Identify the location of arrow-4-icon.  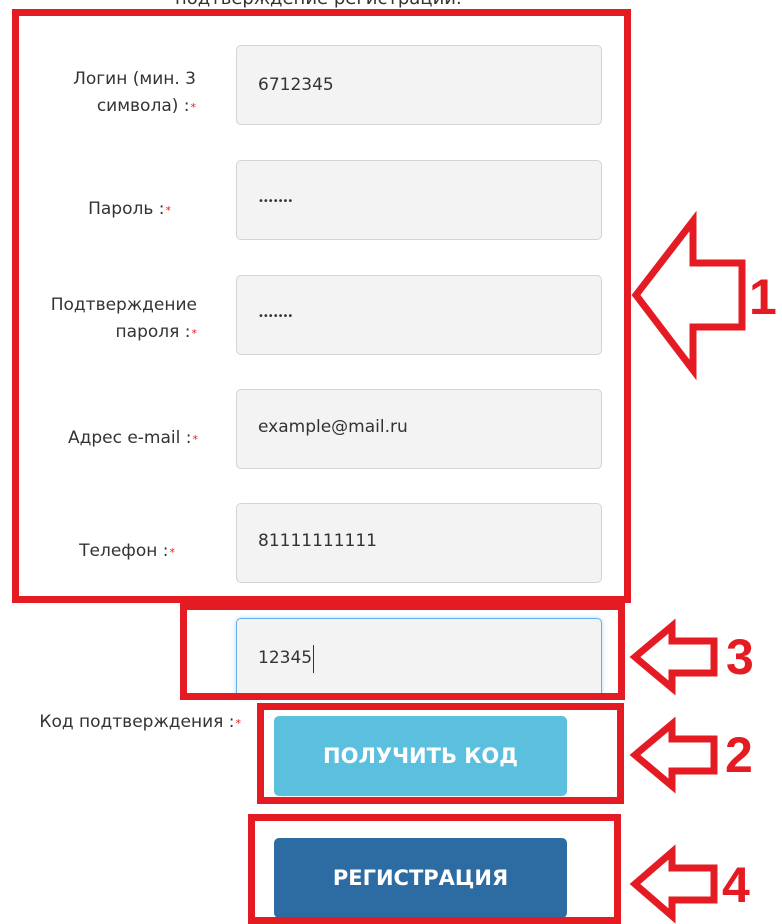
(673, 884).